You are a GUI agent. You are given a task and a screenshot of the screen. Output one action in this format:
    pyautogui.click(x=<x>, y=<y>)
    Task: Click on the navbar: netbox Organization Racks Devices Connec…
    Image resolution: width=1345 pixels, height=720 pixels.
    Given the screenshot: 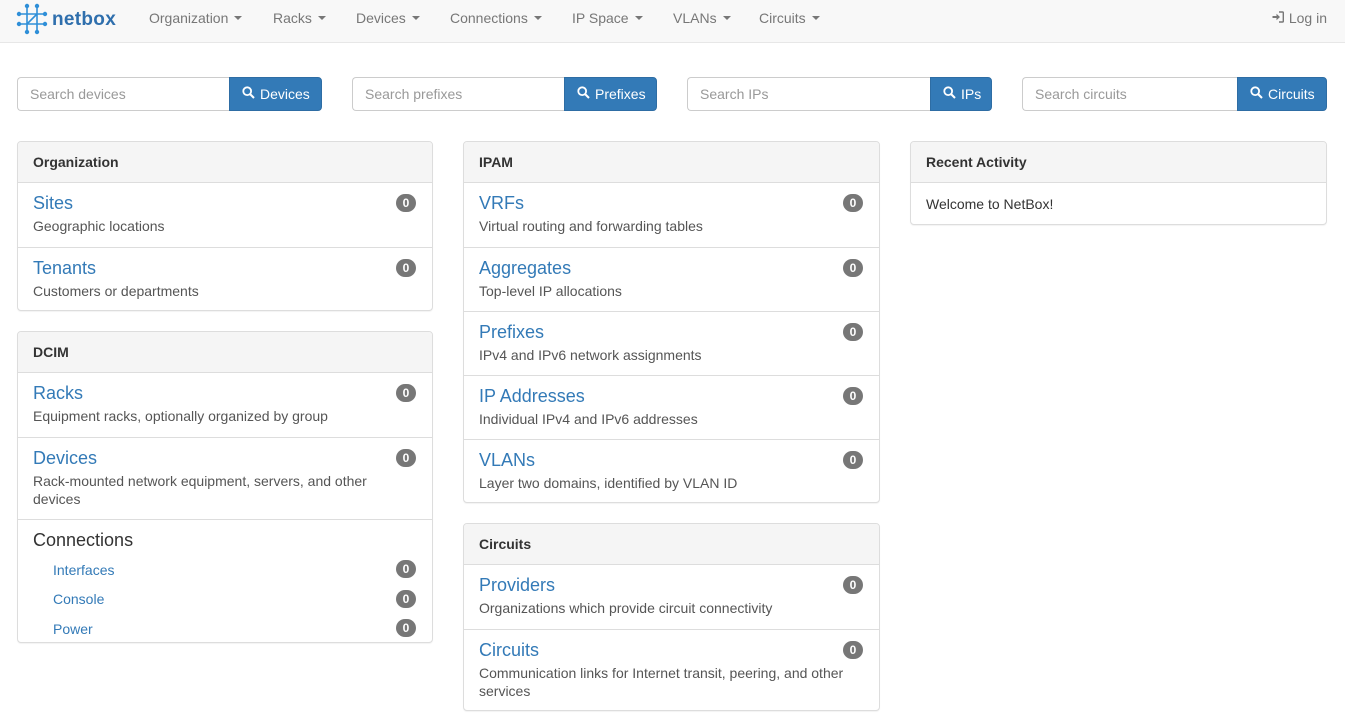 What is the action you would take?
    pyautogui.click(x=672, y=21)
    